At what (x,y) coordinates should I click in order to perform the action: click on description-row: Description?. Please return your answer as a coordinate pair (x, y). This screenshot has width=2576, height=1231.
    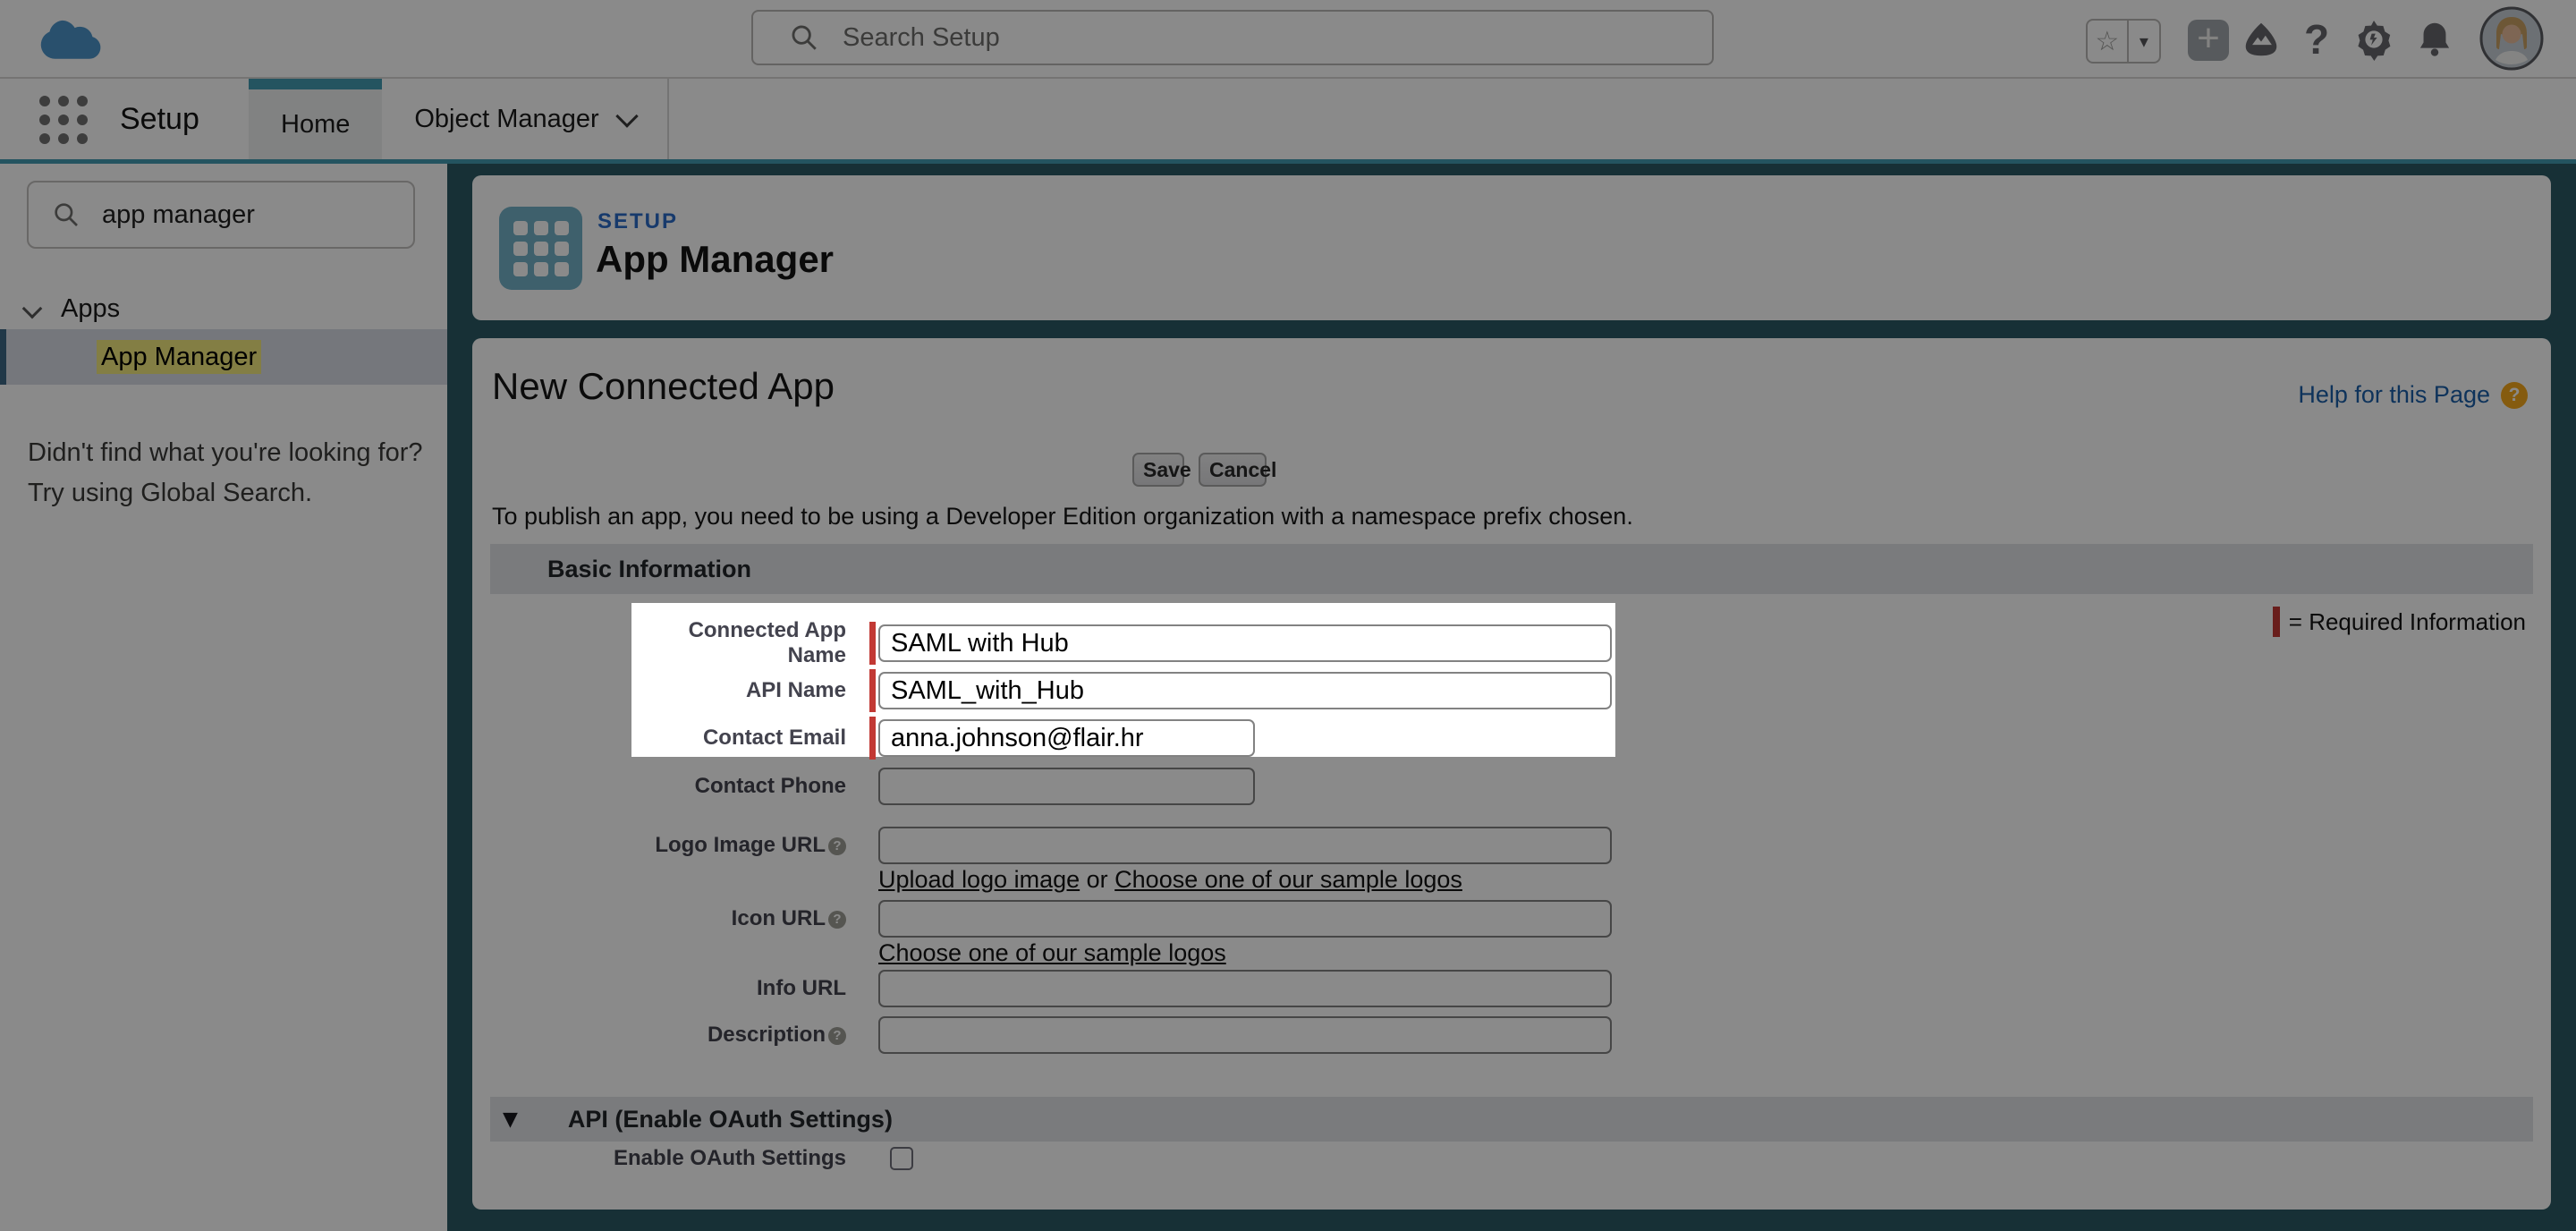
    Looking at the image, I should click on (1042, 1035).